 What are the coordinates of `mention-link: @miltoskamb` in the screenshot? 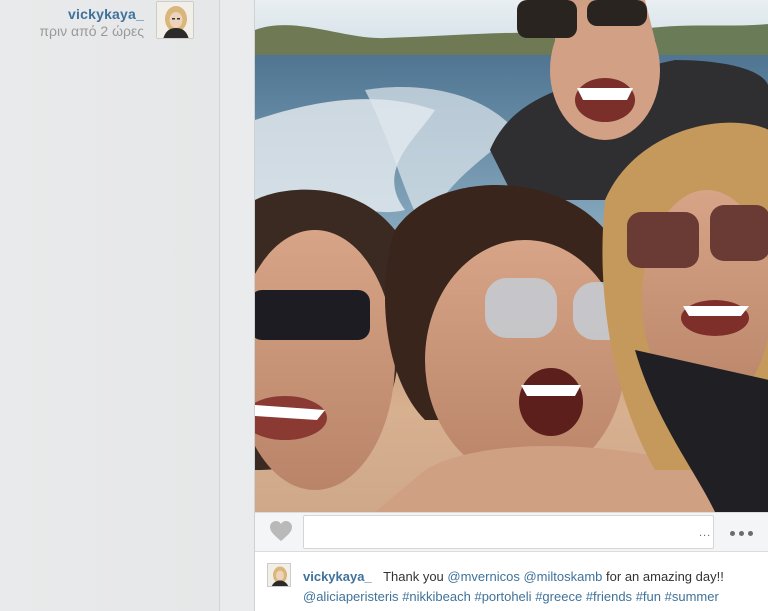 It's located at (562, 576).